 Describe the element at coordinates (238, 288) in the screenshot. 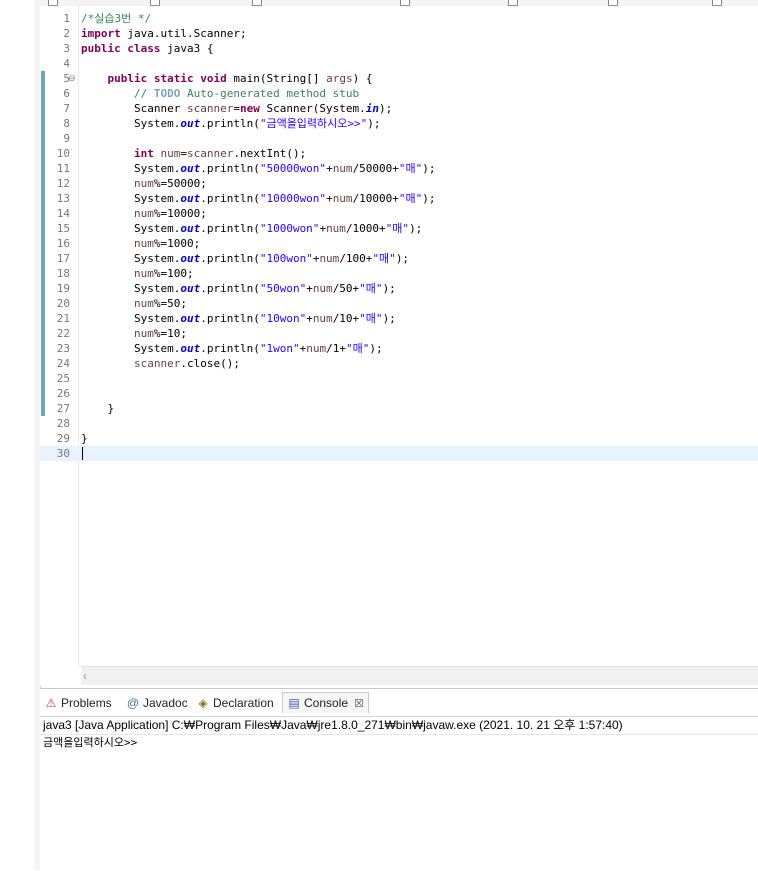

I see `code-text: System.out.println("50won"+num/50+"매");` at that location.